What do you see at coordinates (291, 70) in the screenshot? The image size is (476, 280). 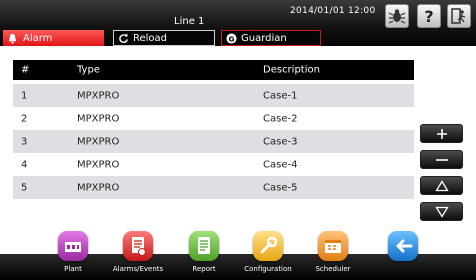 I see `column-header-description: Description` at bounding box center [291, 70].